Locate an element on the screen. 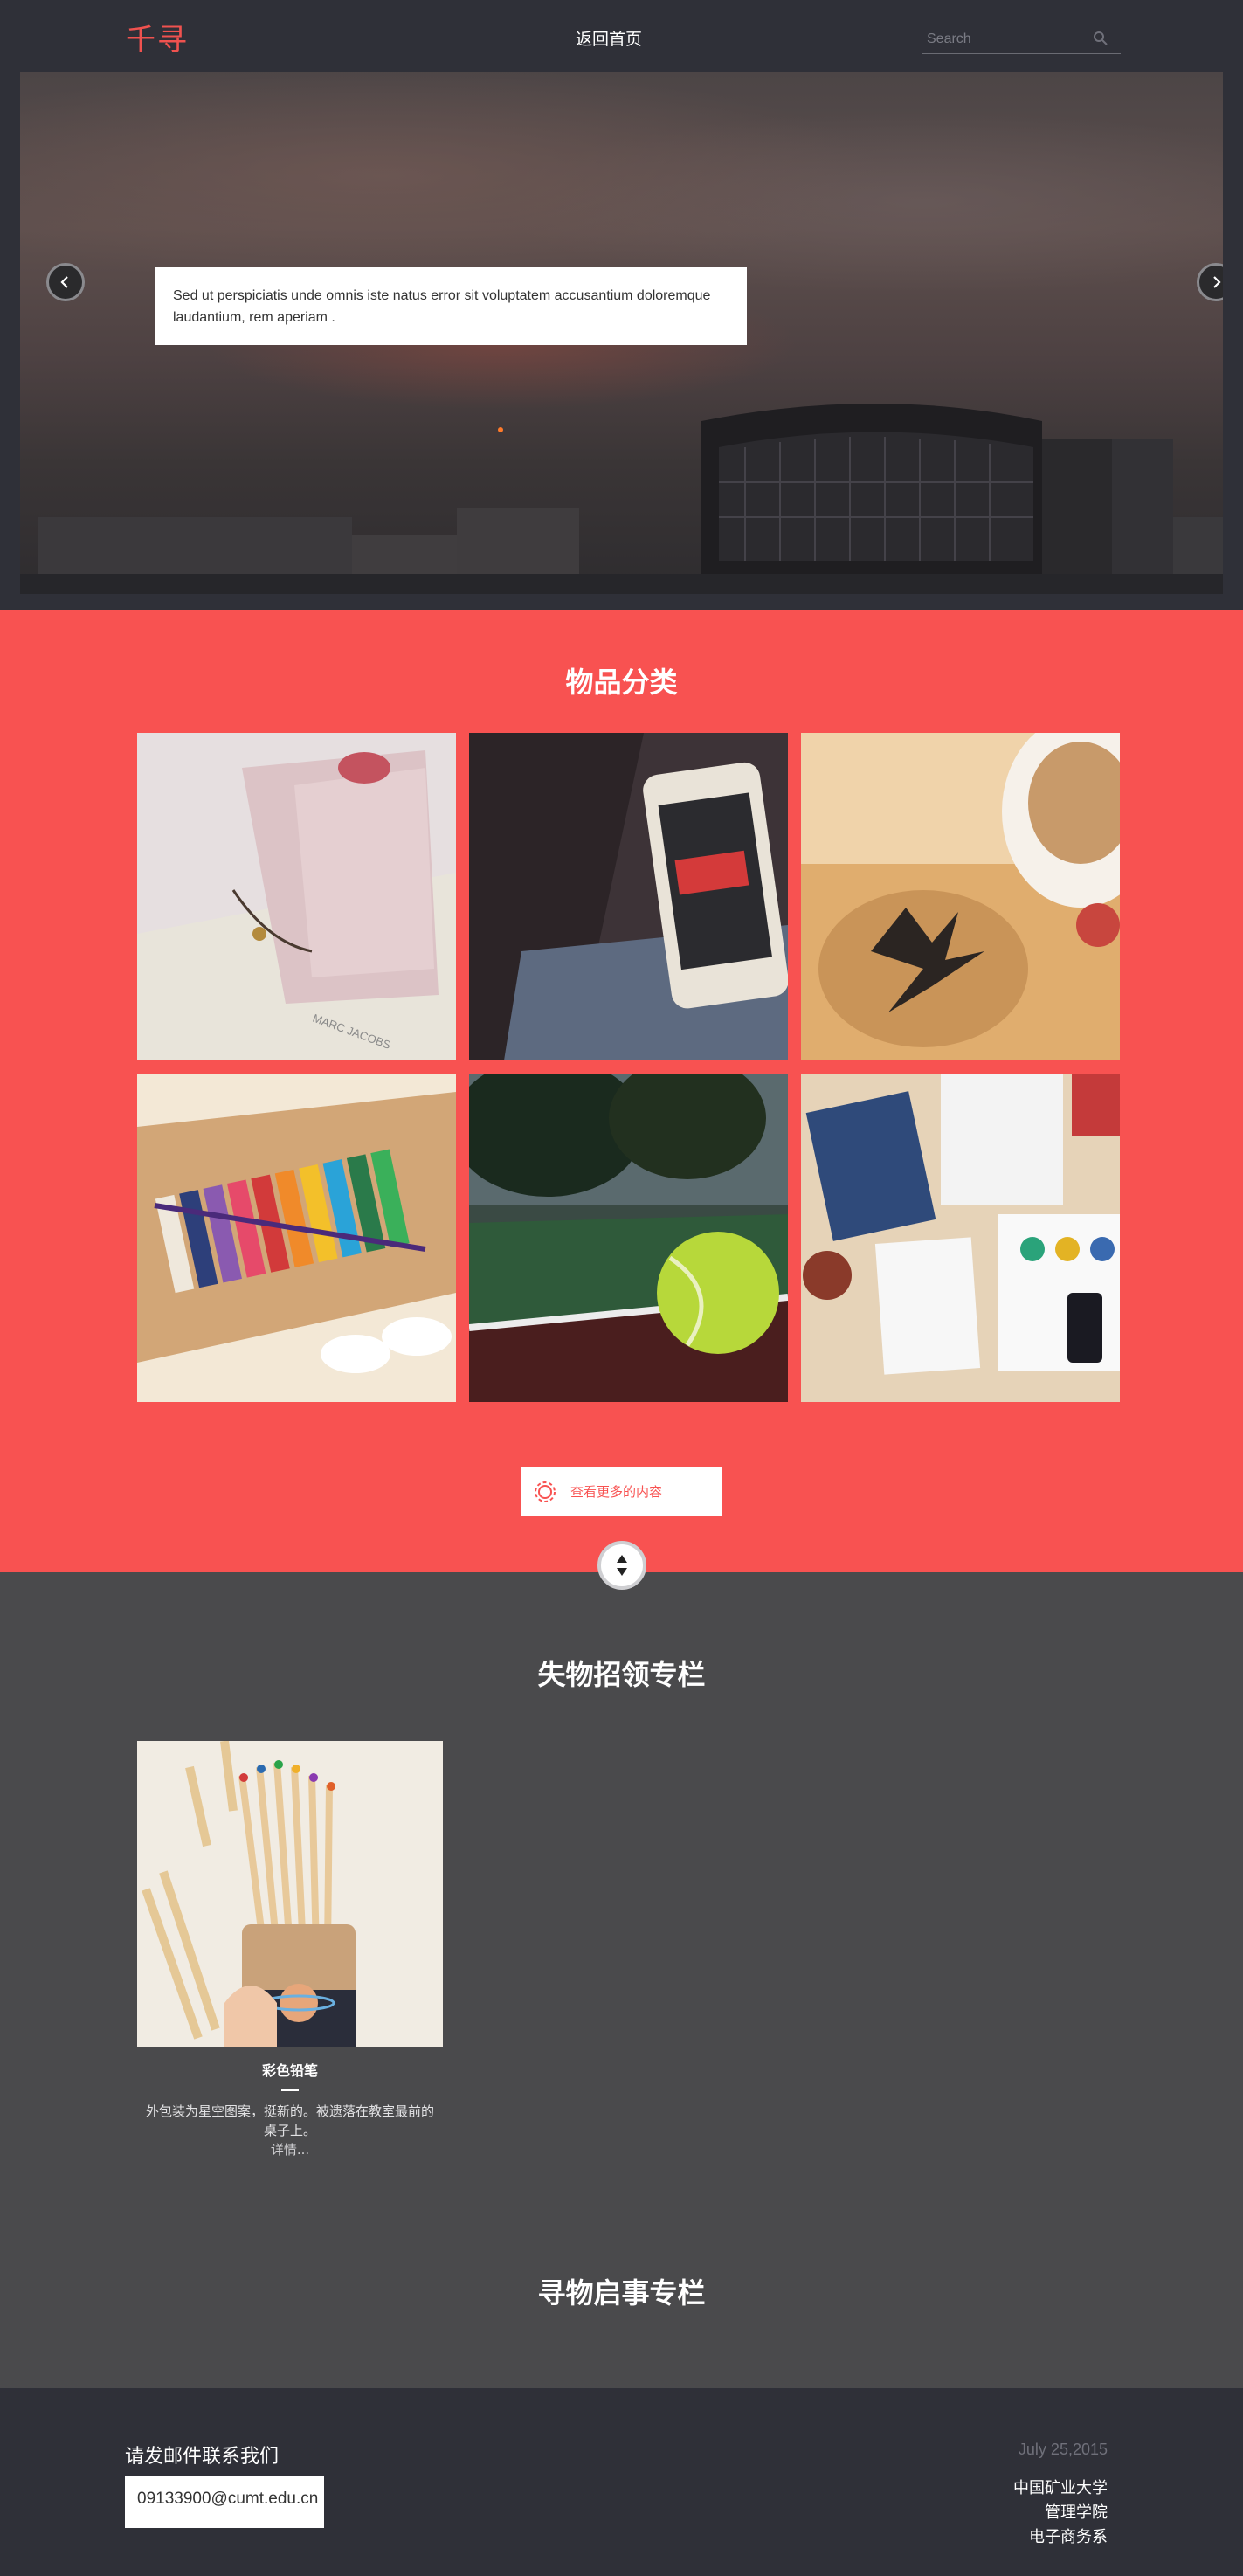 Image resolution: width=1243 pixels, height=2576 pixels. org-school: 管理学院 is located at coordinates (1076, 2512).